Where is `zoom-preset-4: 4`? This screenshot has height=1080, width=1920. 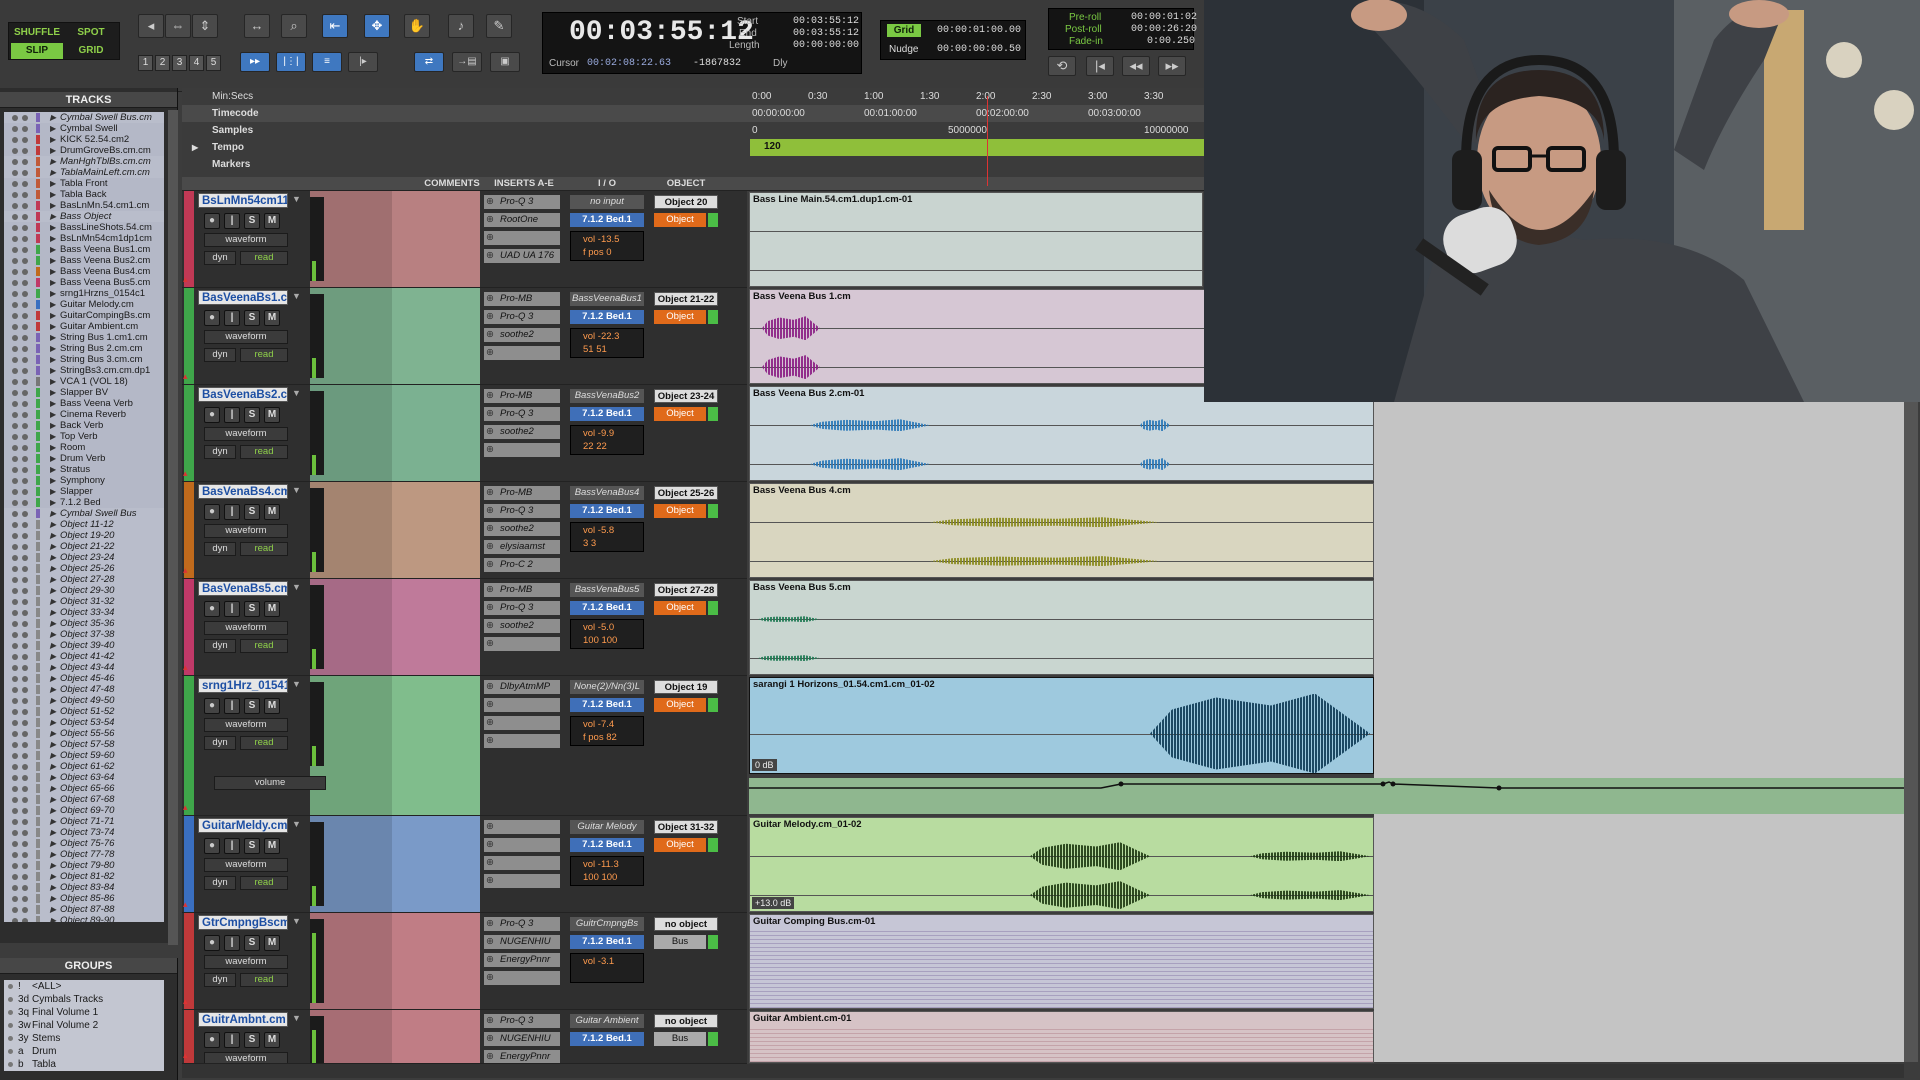
zoom-preset-4: 4 is located at coordinates (196, 63).